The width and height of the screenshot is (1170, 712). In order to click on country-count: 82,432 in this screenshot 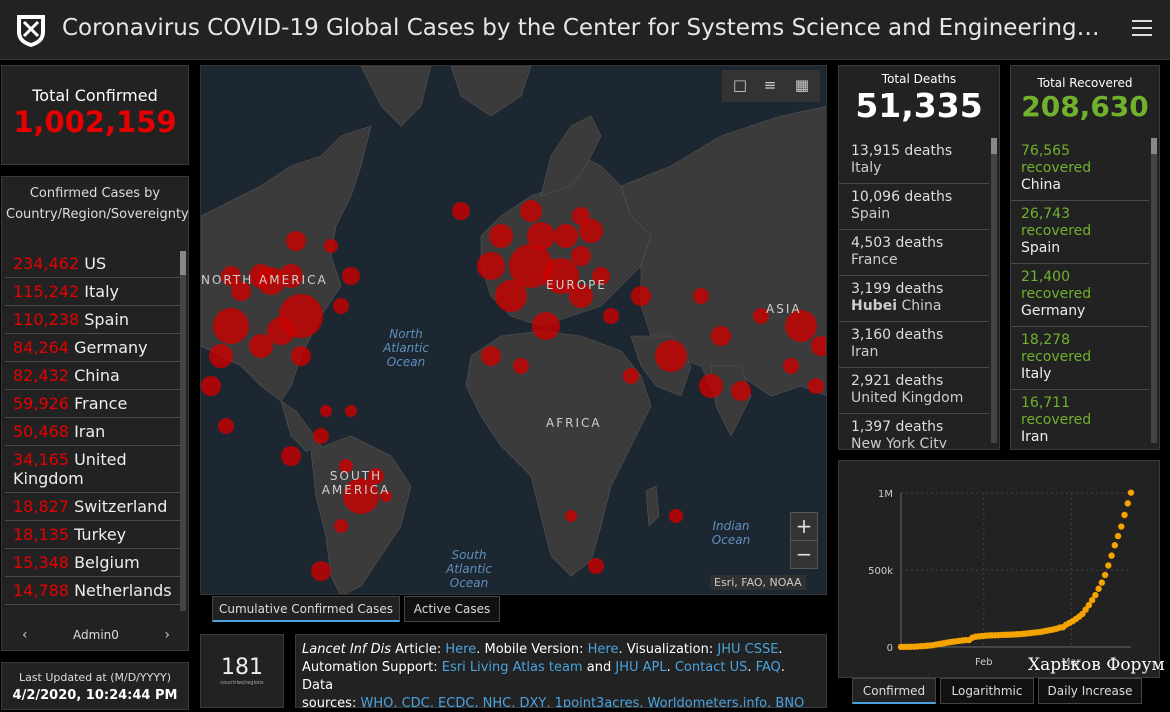, I will do `click(41, 375)`.